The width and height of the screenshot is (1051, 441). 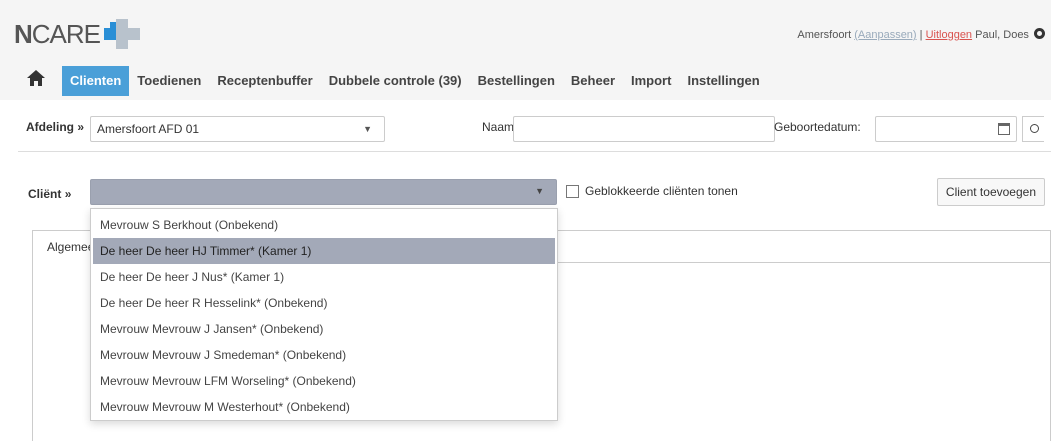 I want to click on nav-instellingen: Instellingen, so click(x=723, y=81).